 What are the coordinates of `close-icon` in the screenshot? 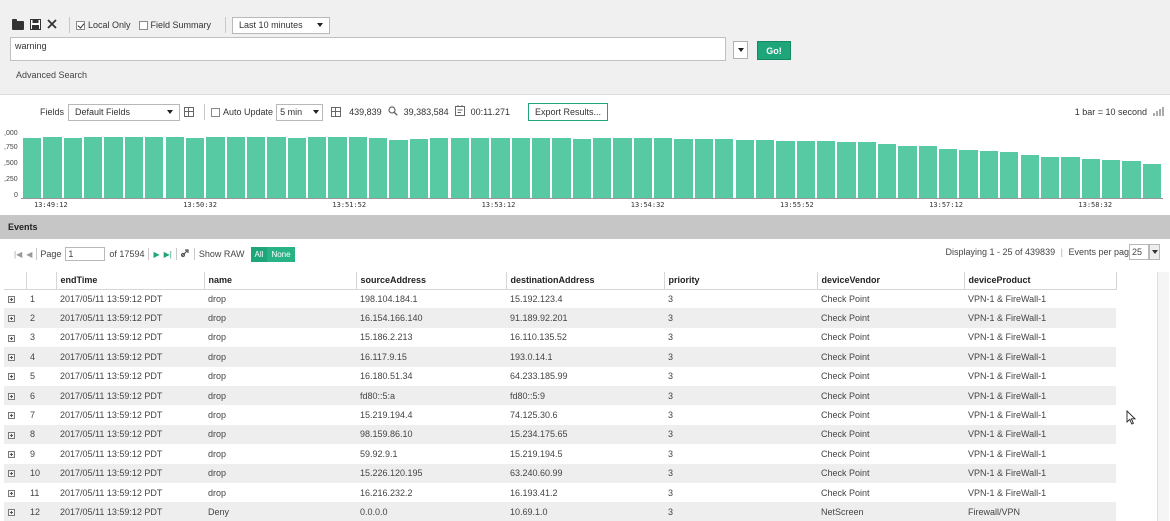 It's located at (52, 25).